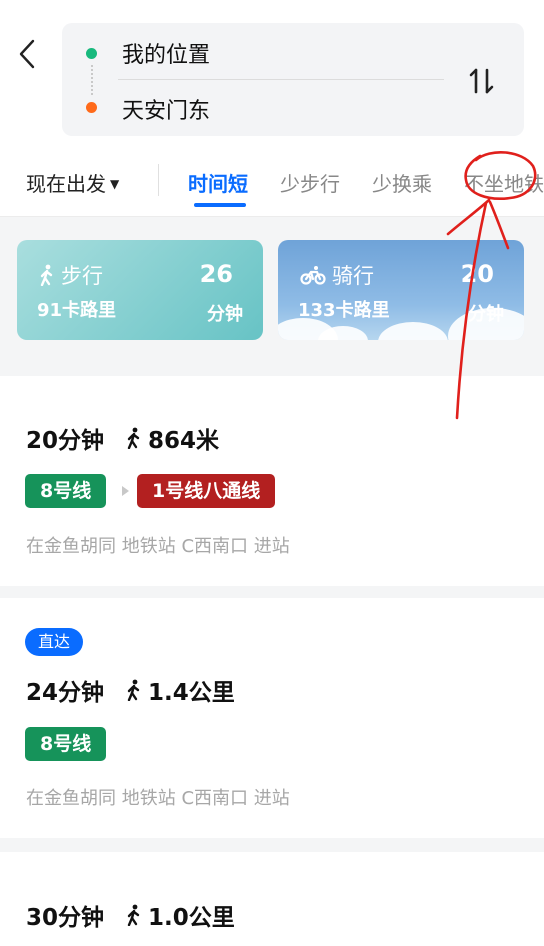 This screenshot has height=946, width=544. I want to click on active-tab-indicator, so click(220, 205).